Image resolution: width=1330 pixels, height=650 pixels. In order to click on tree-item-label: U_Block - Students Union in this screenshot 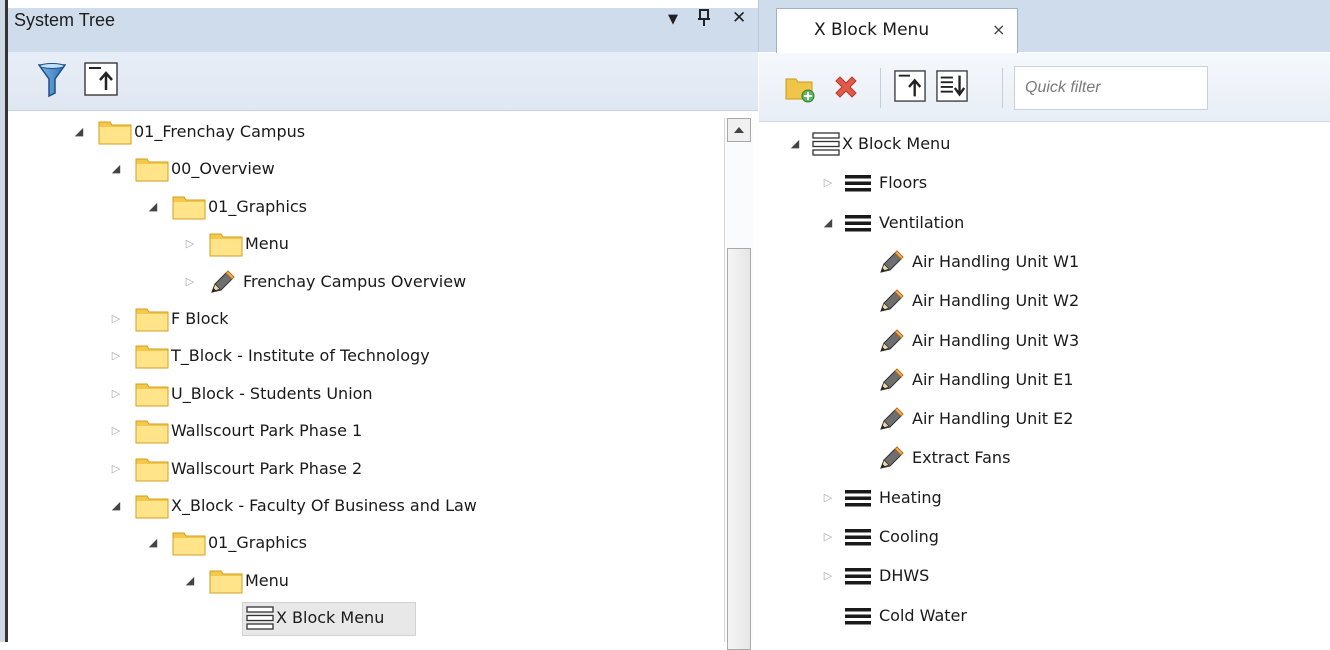, I will do `click(272, 393)`.